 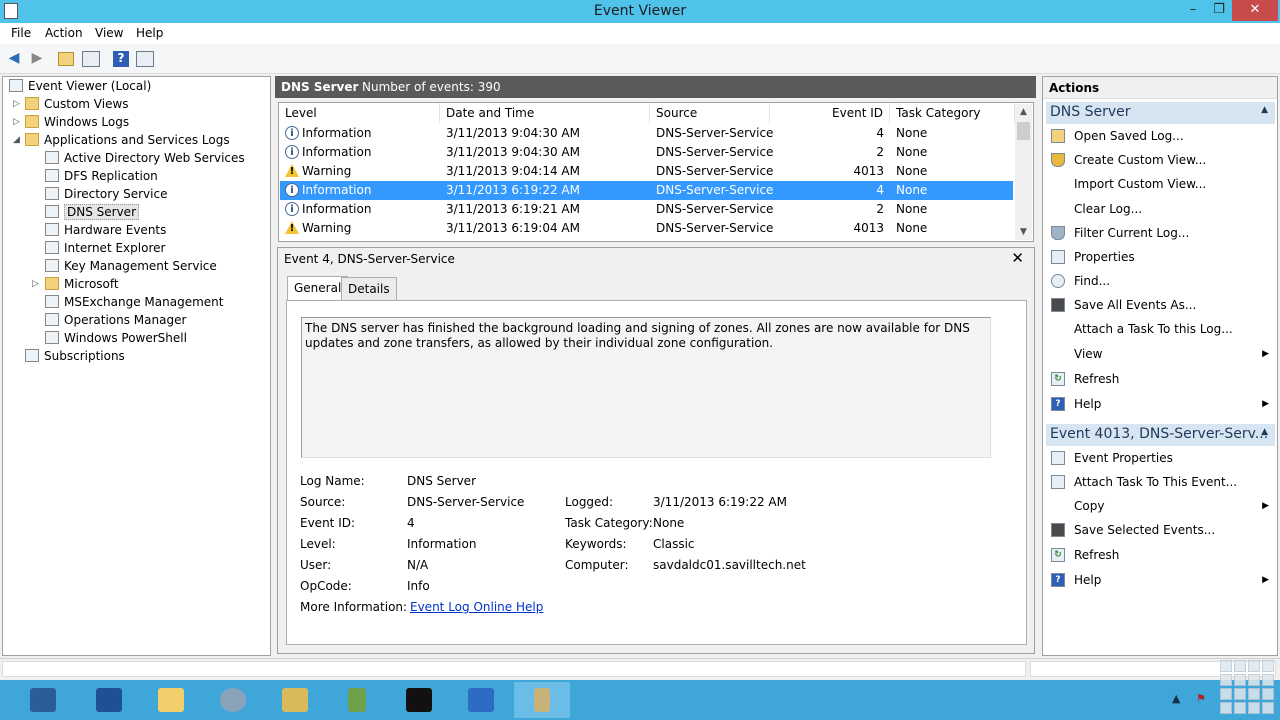 What do you see at coordinates (318, 288) in the screenshot?
I see `tab-general: General` at bounding box center [318, 288].